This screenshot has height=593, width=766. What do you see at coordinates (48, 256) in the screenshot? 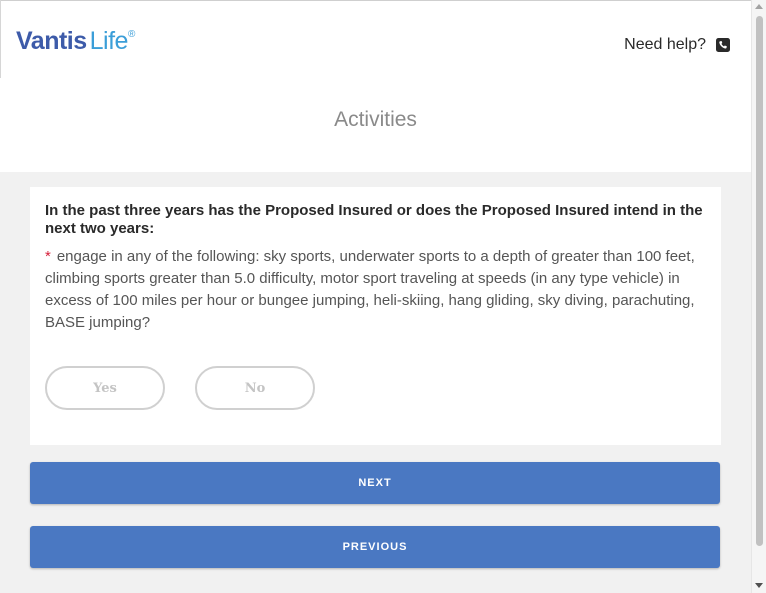
I see `required-marker: *` at bounding box center [48, 256].